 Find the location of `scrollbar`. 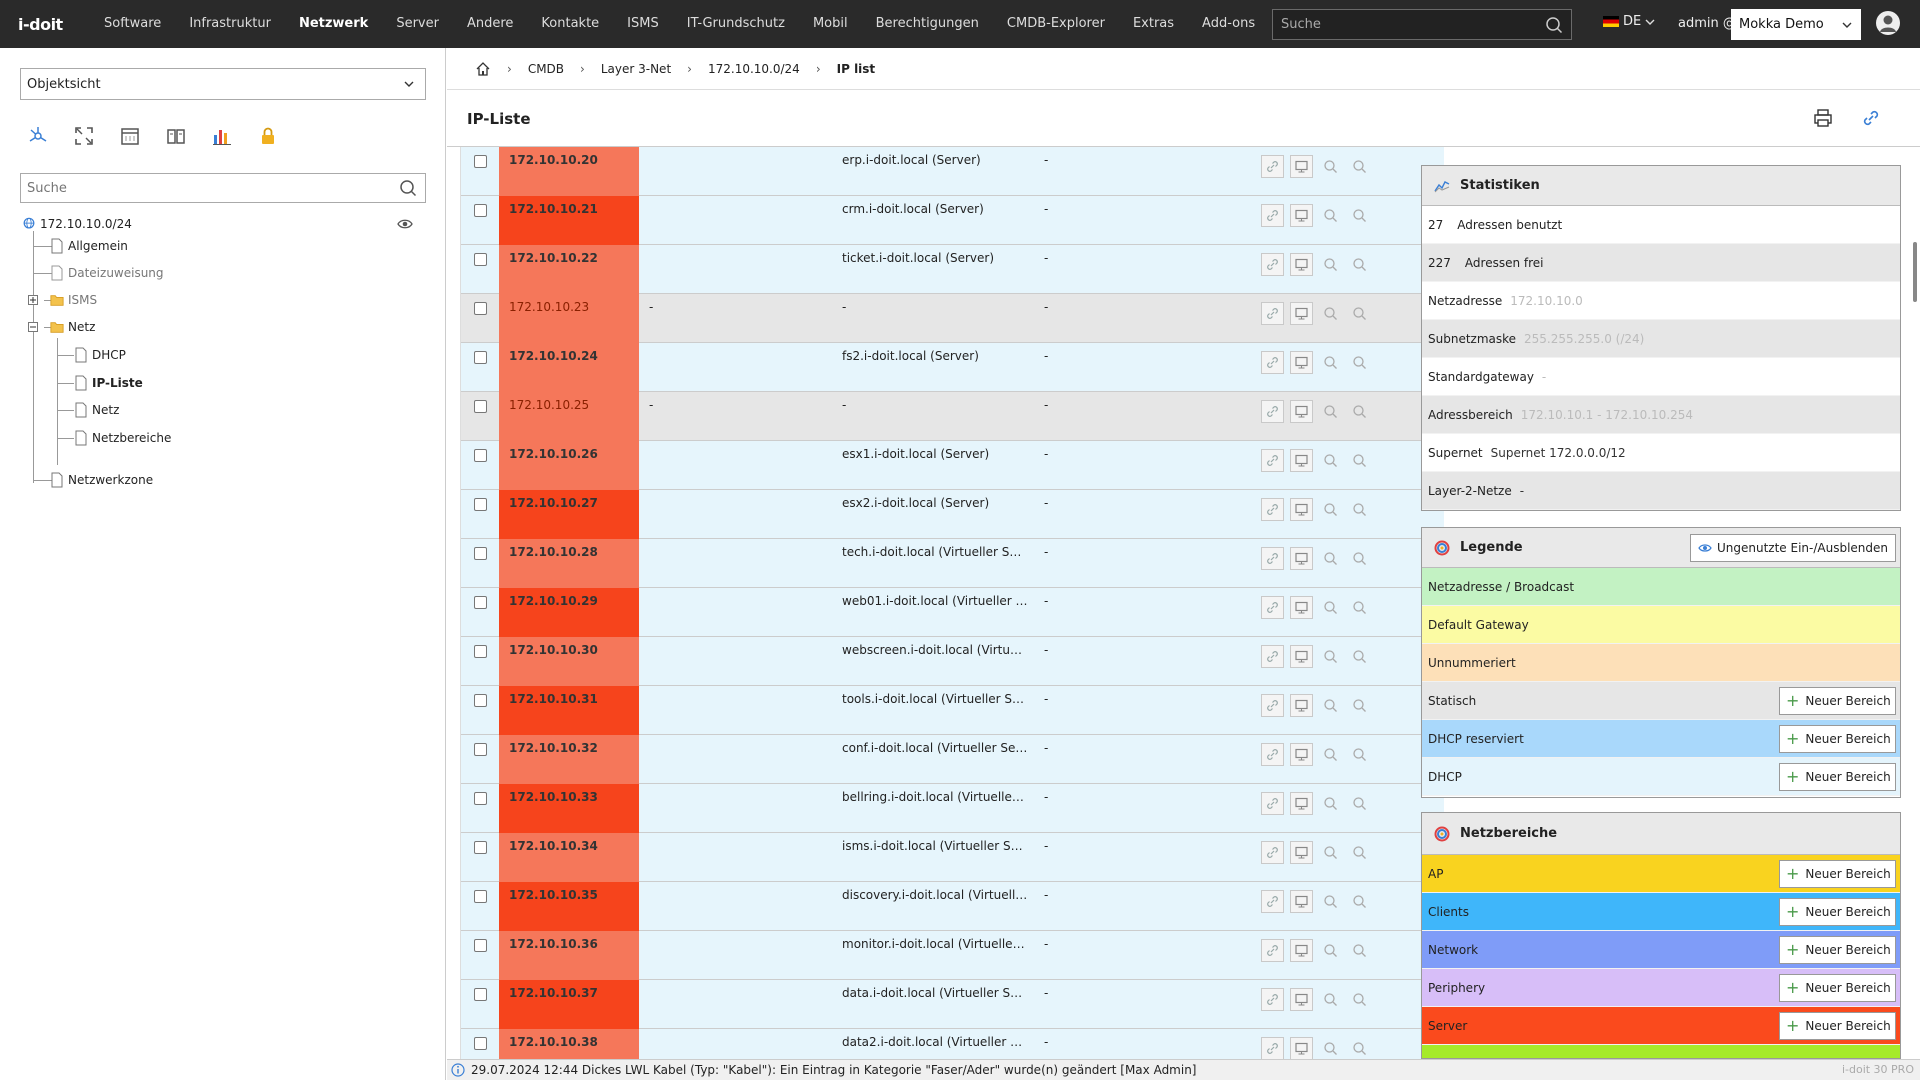

scrollbar is located at coordinates (1915, 272).